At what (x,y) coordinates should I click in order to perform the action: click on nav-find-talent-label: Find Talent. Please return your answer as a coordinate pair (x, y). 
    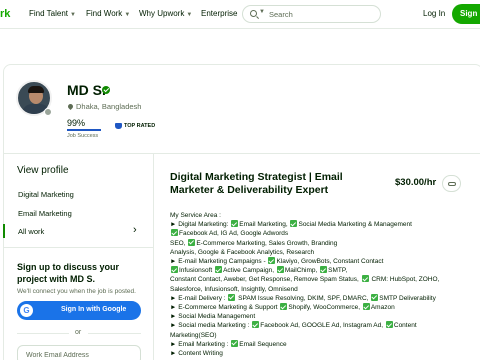
    Looking at the image, I should click on (48, 13).